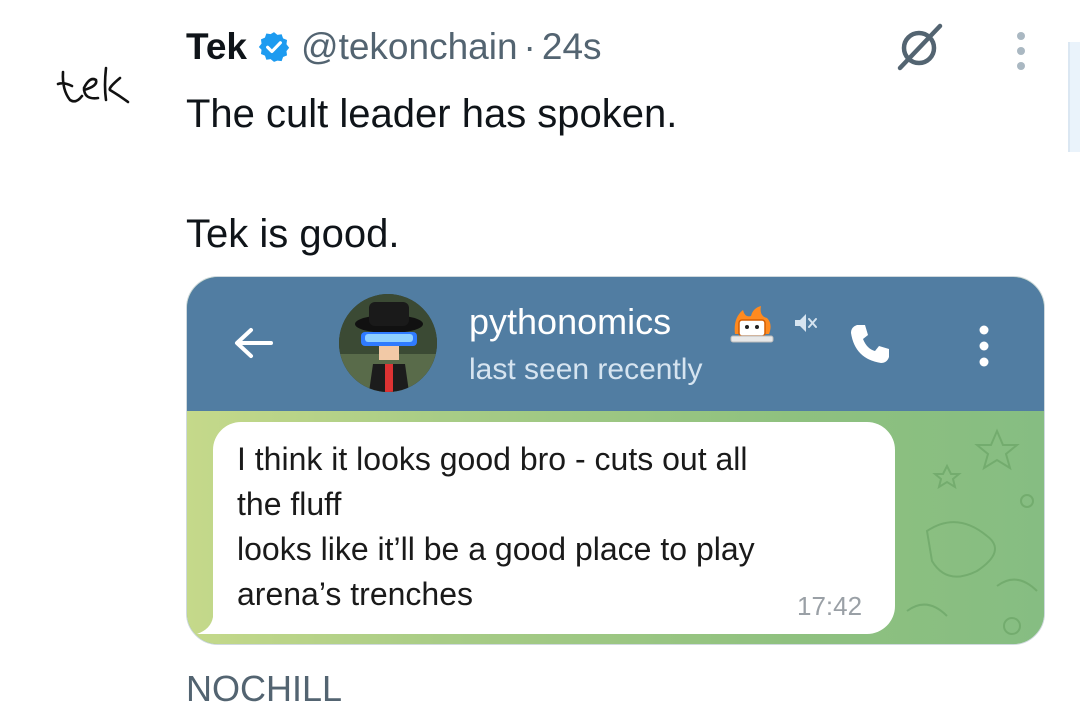 This screenshot has height=724, width=1080. I want to click on more-vertical-icon, so click(1021, 52).